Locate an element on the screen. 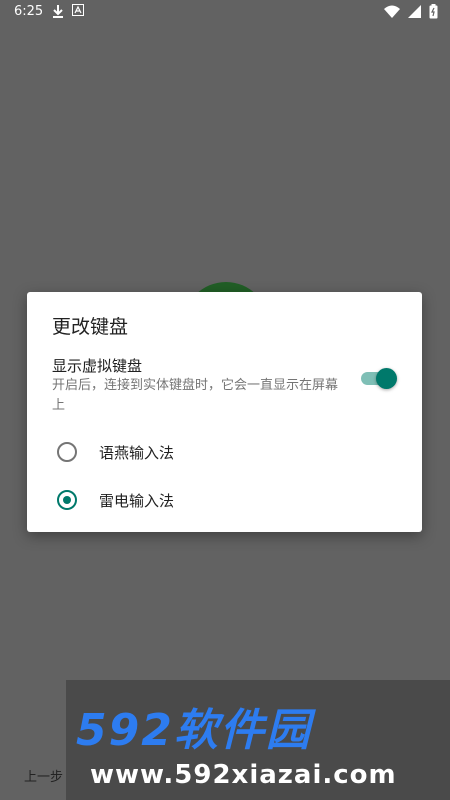 The height and width of the screenshot is (800, 450). battery-icon is located at coordinates (433, 13).